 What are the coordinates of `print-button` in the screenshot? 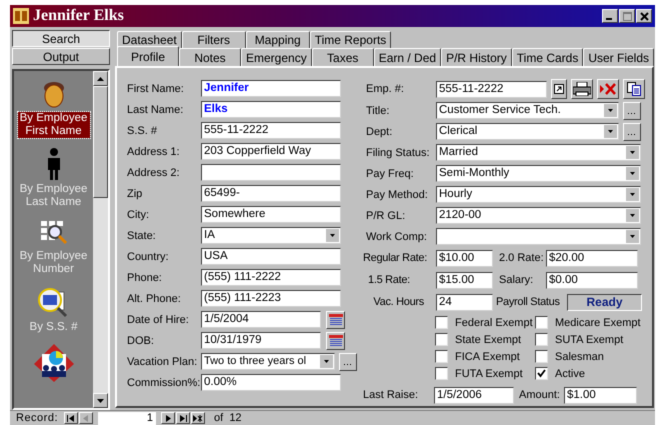 It's located at (582, 89).